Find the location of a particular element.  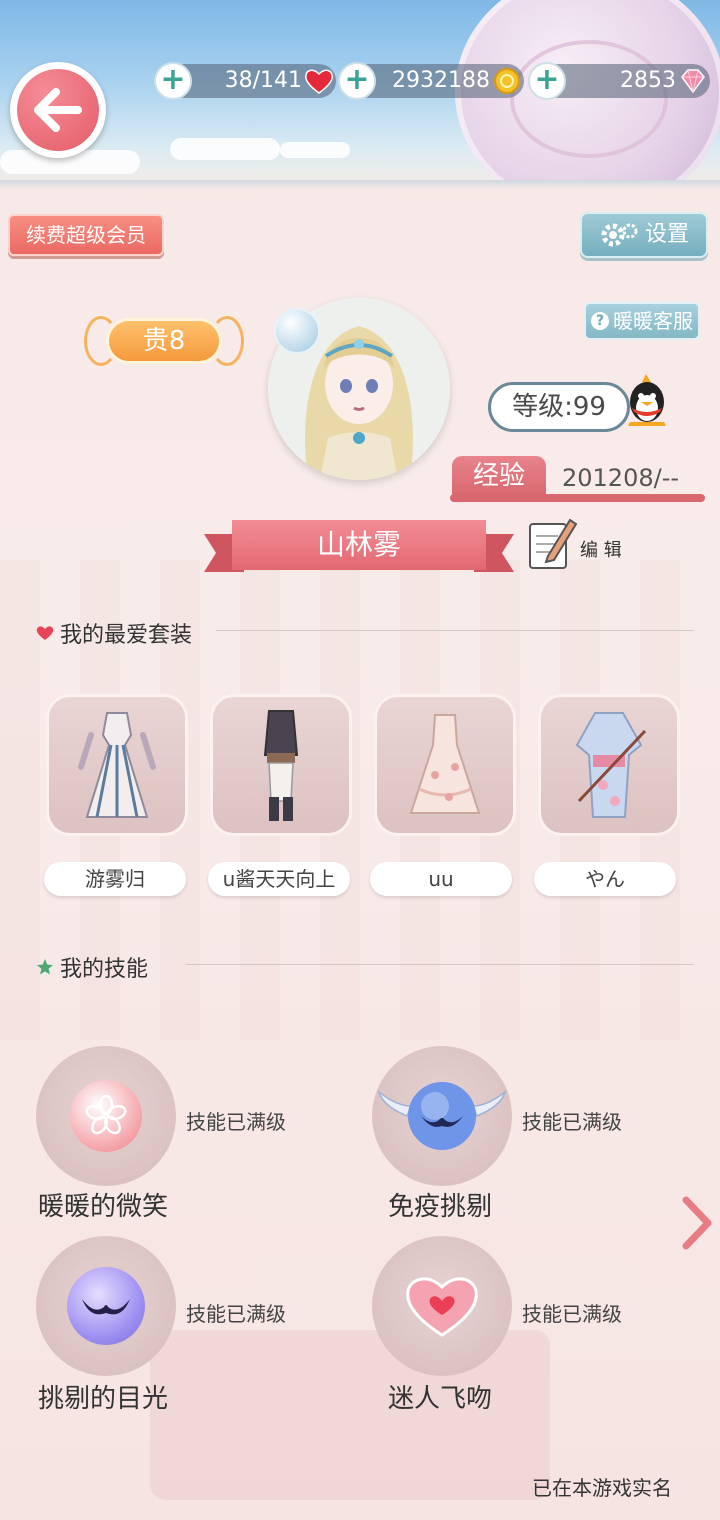

add-stamina-button: + is located at coordinates (173, 81).